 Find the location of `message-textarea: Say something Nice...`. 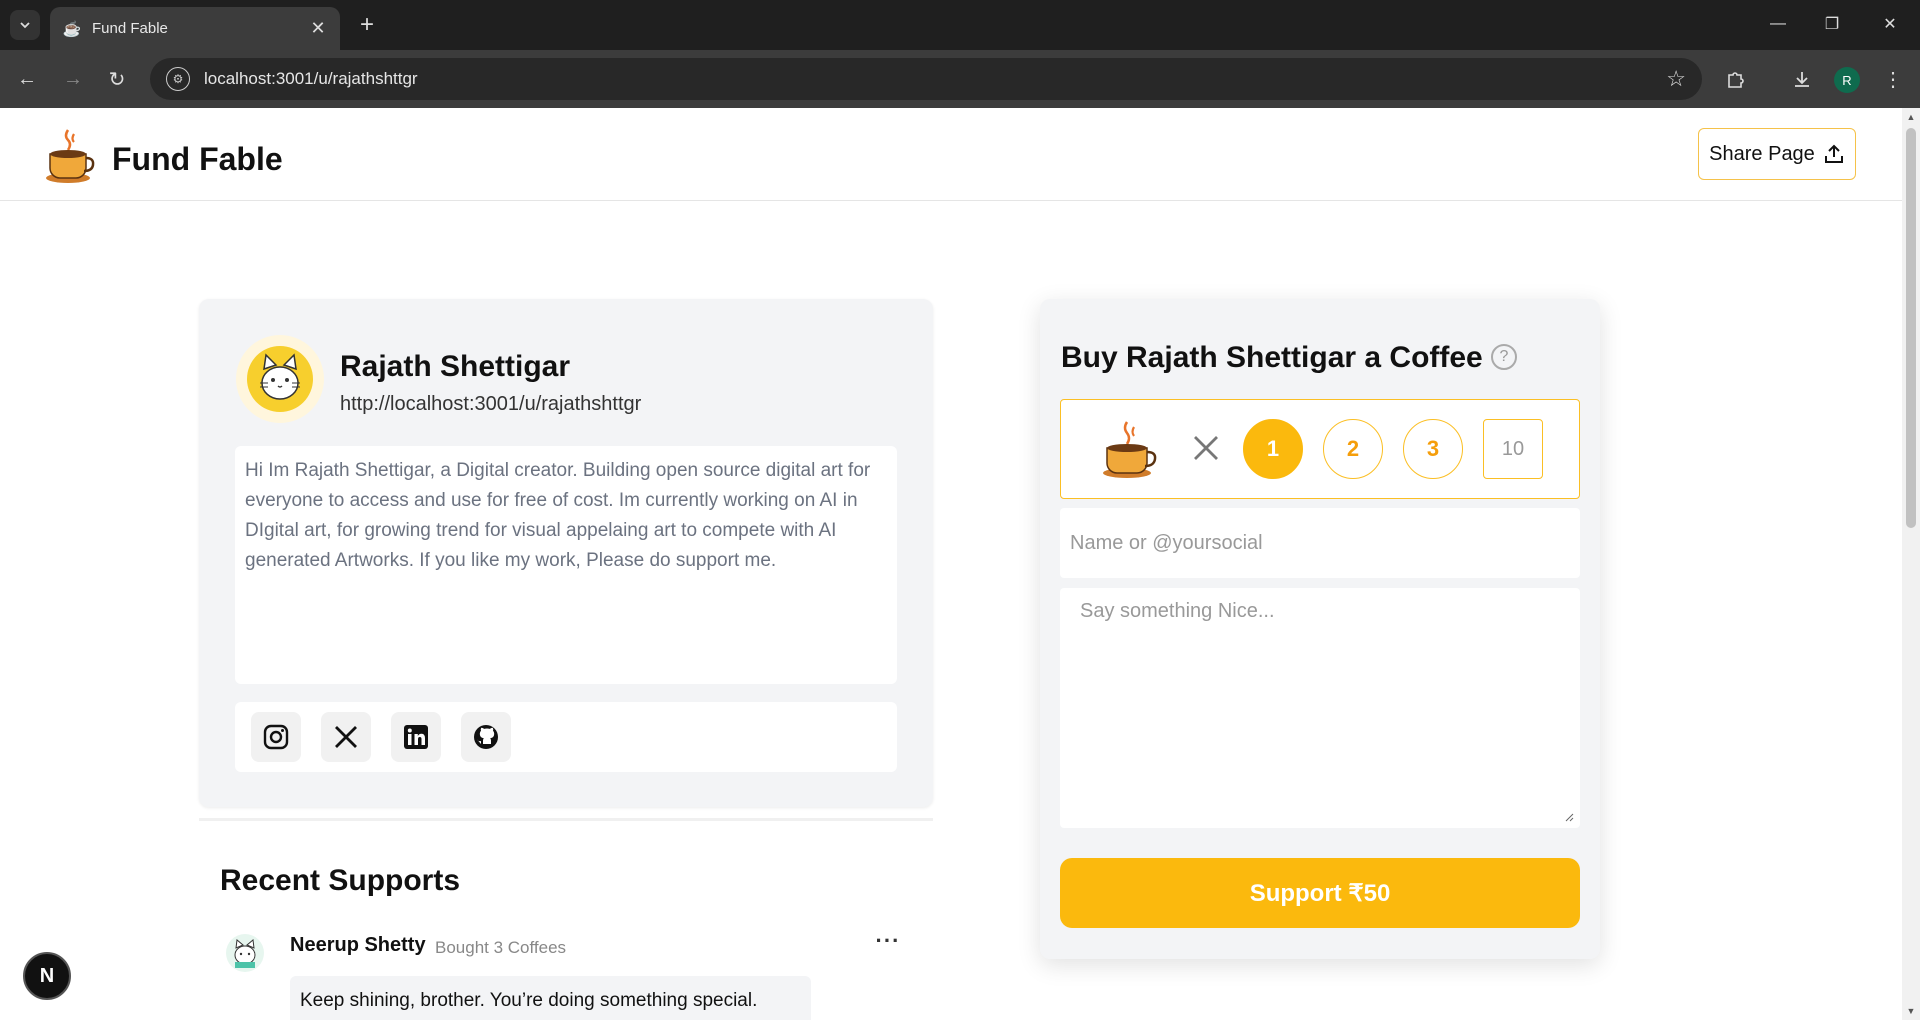

message-textarea: Say something Nice... is located at coordinates (1320, 708).